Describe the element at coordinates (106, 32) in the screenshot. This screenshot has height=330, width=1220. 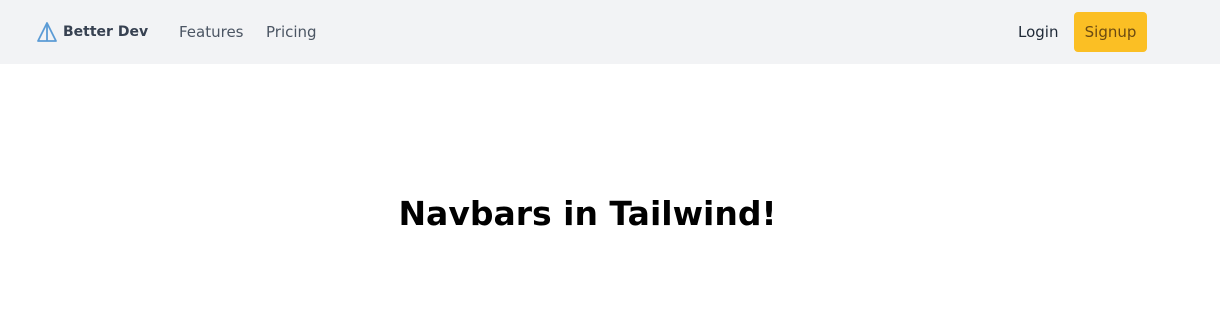
I see `brand-name: Better Dev` at that location.